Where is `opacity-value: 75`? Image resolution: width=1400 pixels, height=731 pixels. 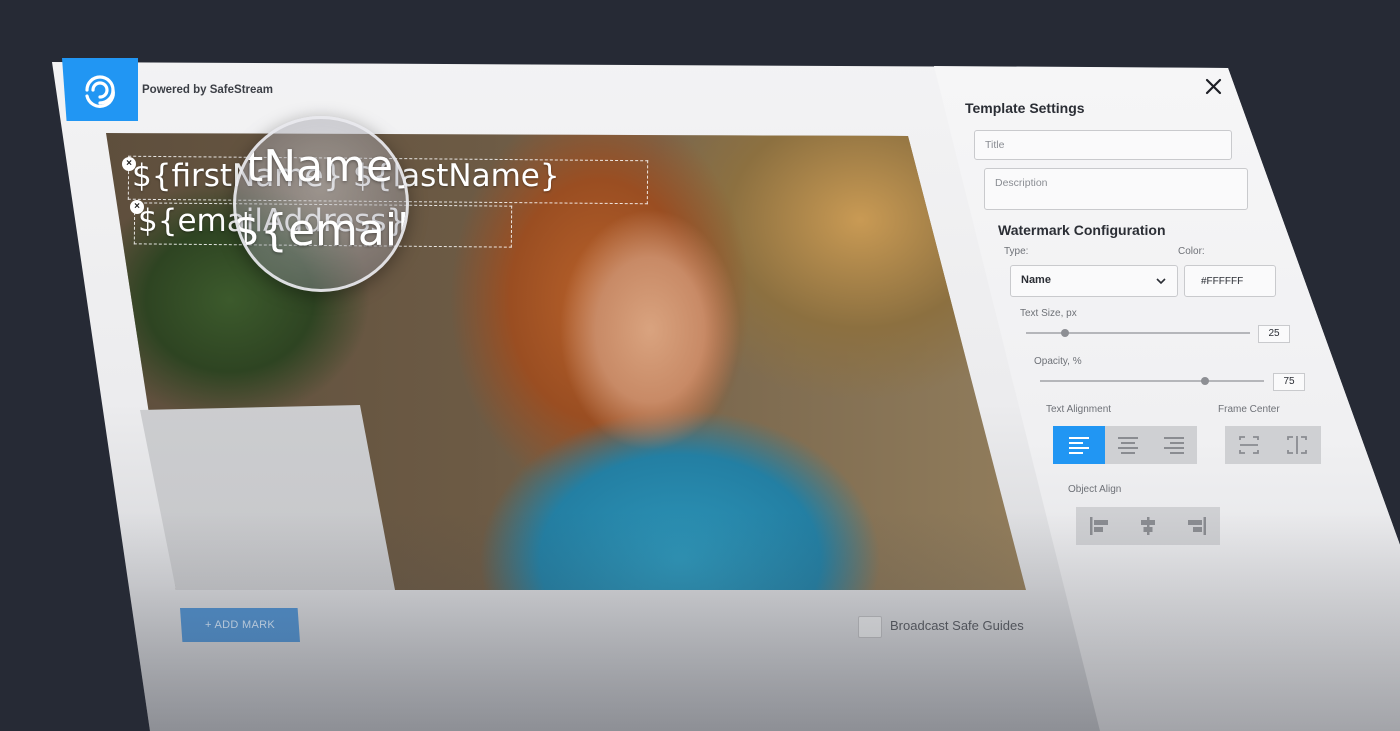 opacity-value: 75 is located at coordinates (1289, 382).